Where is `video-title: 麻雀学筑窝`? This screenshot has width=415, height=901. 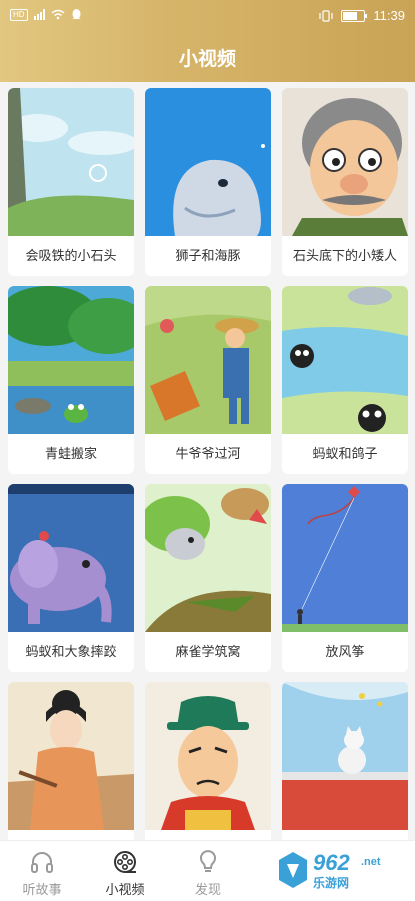
video-title: 麻雀学筑窝 is located at coordinates (208, 651).